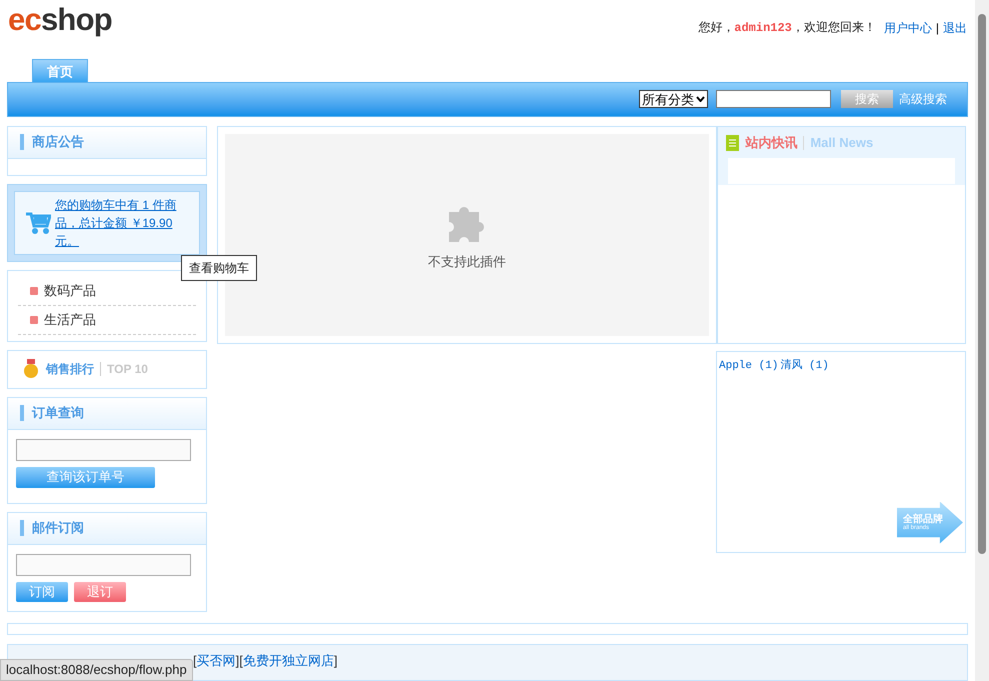 This screenshot has height=681, width=989. What do you see at coordinates (31, 369) in the screenshot?
I see `medal-icon` at bounding box center [31, 369].